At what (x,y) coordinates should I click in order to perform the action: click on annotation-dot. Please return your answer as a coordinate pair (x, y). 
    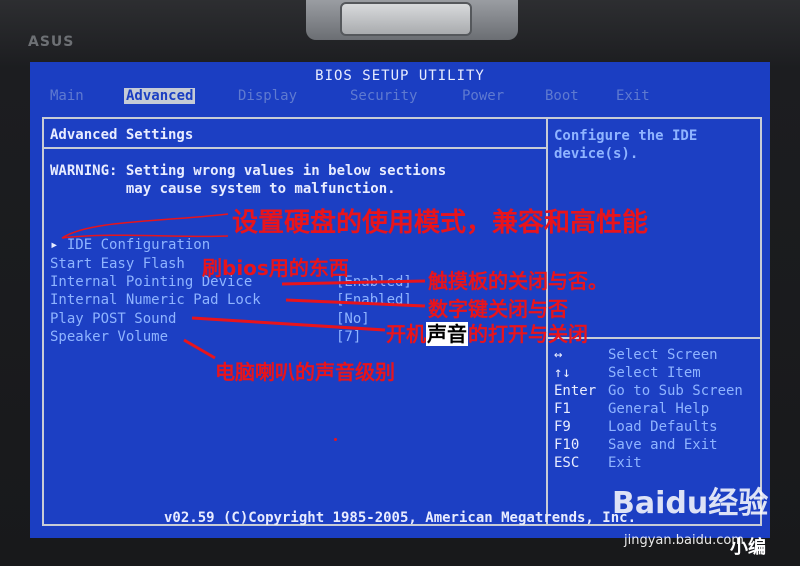
    Looking at the image, I should click on (335, 439).